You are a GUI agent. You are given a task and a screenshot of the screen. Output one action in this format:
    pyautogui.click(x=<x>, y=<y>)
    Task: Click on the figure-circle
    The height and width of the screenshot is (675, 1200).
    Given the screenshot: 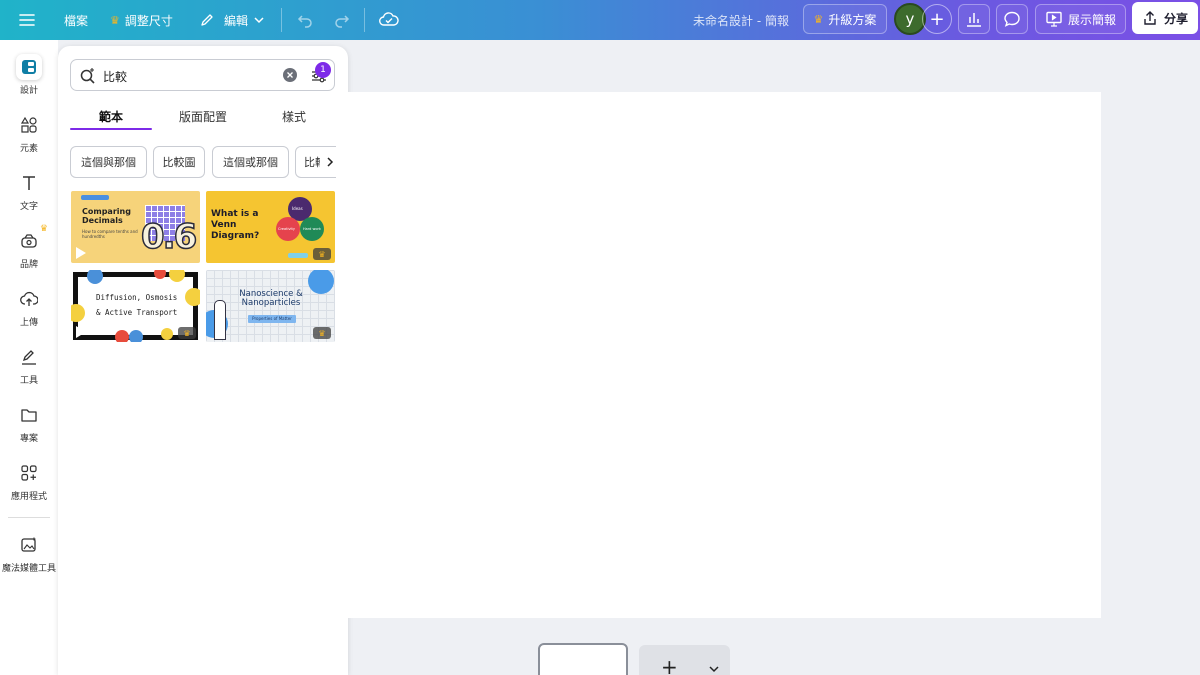 What is the action you would take?
    pyautogui.click(x=321, y=282)
    